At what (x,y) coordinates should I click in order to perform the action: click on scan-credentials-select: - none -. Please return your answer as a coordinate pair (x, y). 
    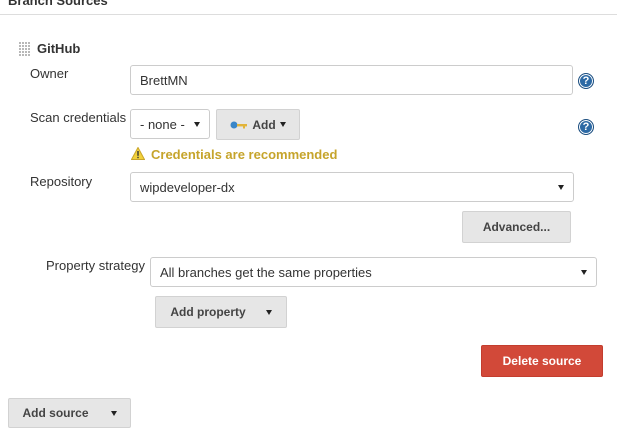
    Looking at the image, I should click on (170, 124).